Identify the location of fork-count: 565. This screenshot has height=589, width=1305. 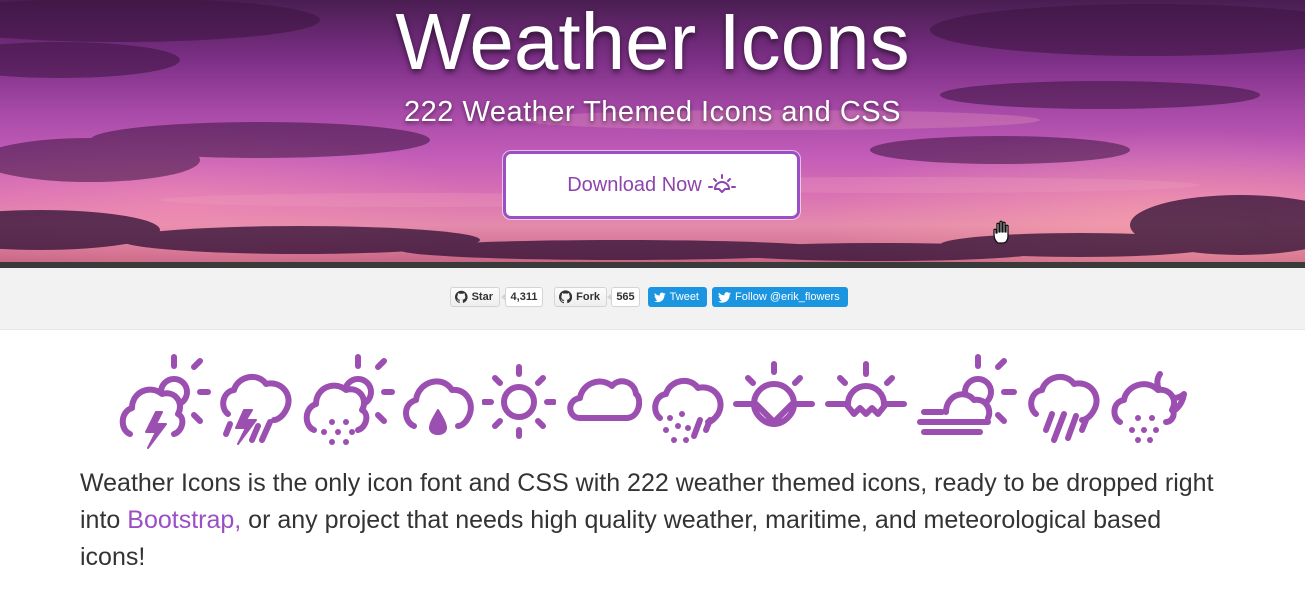
(623, 297).